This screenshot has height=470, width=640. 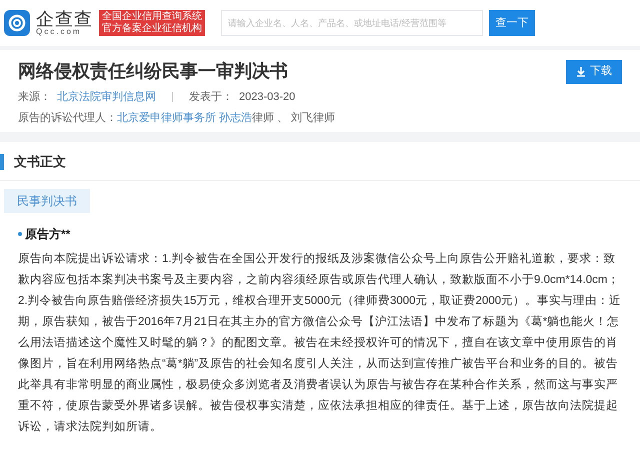 What do you see at coordinates (267, 97) in the screenshot?
I see `publish-date: 2023-03-20` at bounding box center [267, 97].